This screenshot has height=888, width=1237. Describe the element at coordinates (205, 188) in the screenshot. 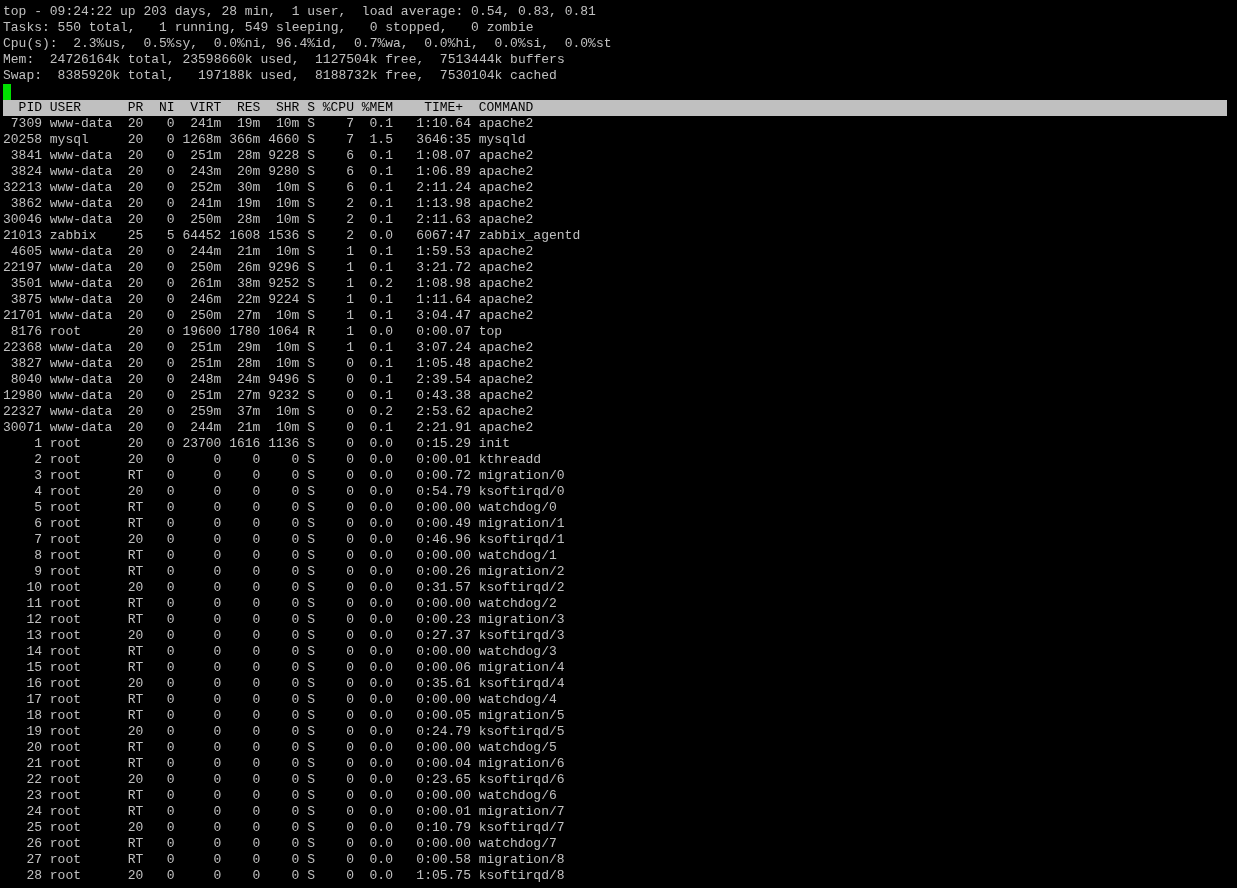

I see `table-cell-text: 252m` at that location.